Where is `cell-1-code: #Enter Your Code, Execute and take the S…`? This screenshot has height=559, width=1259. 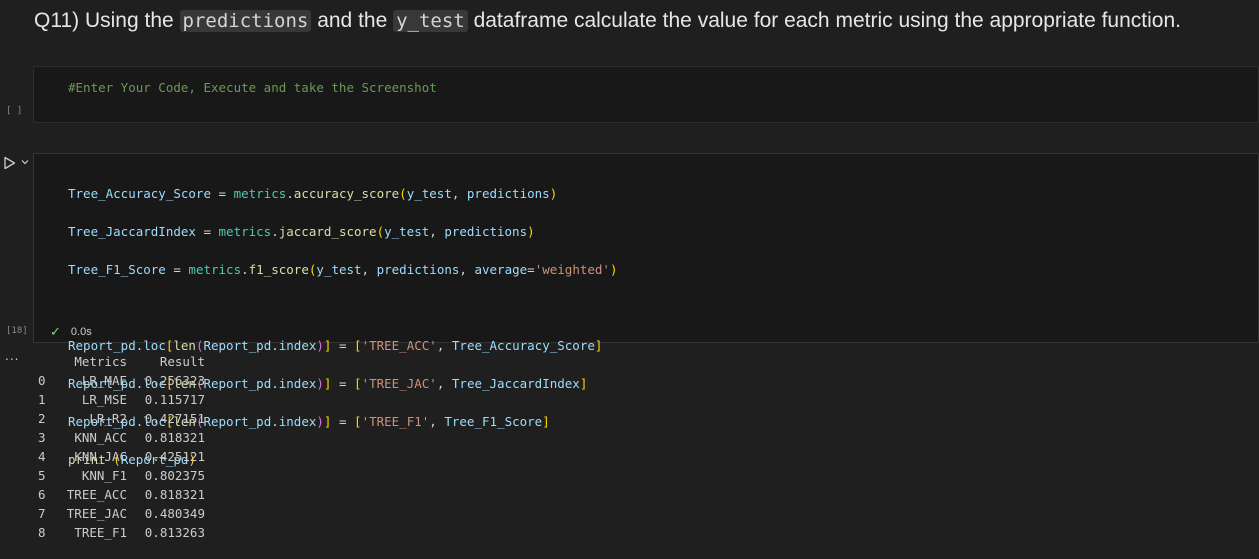 cell-1-code: #Enter Your Code, Execute and take the S… is located at coordinates (252, 87).